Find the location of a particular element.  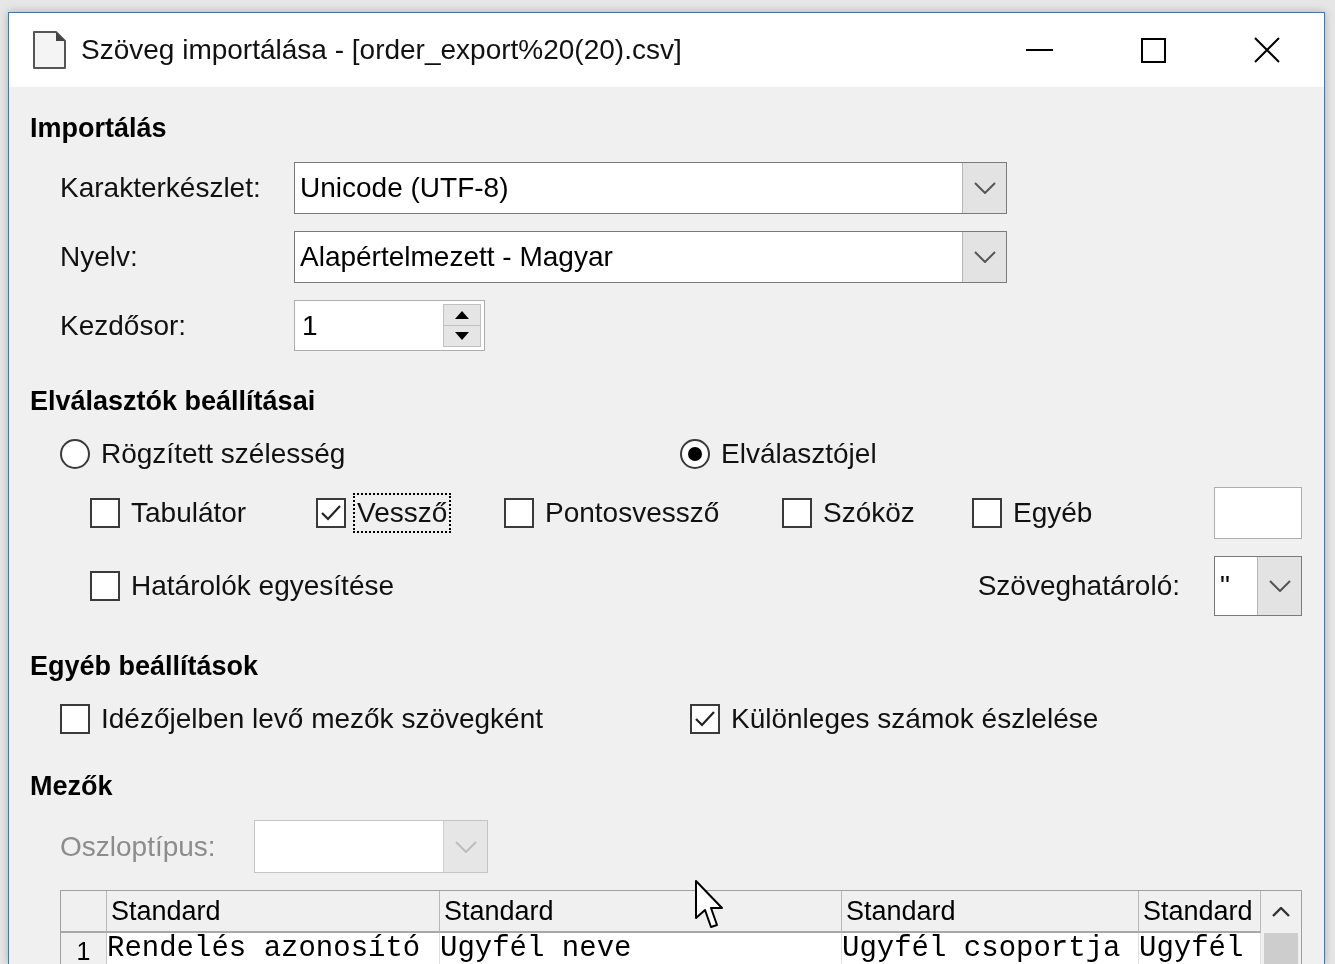

row-number: 1 is located at coordinates (84, 948).